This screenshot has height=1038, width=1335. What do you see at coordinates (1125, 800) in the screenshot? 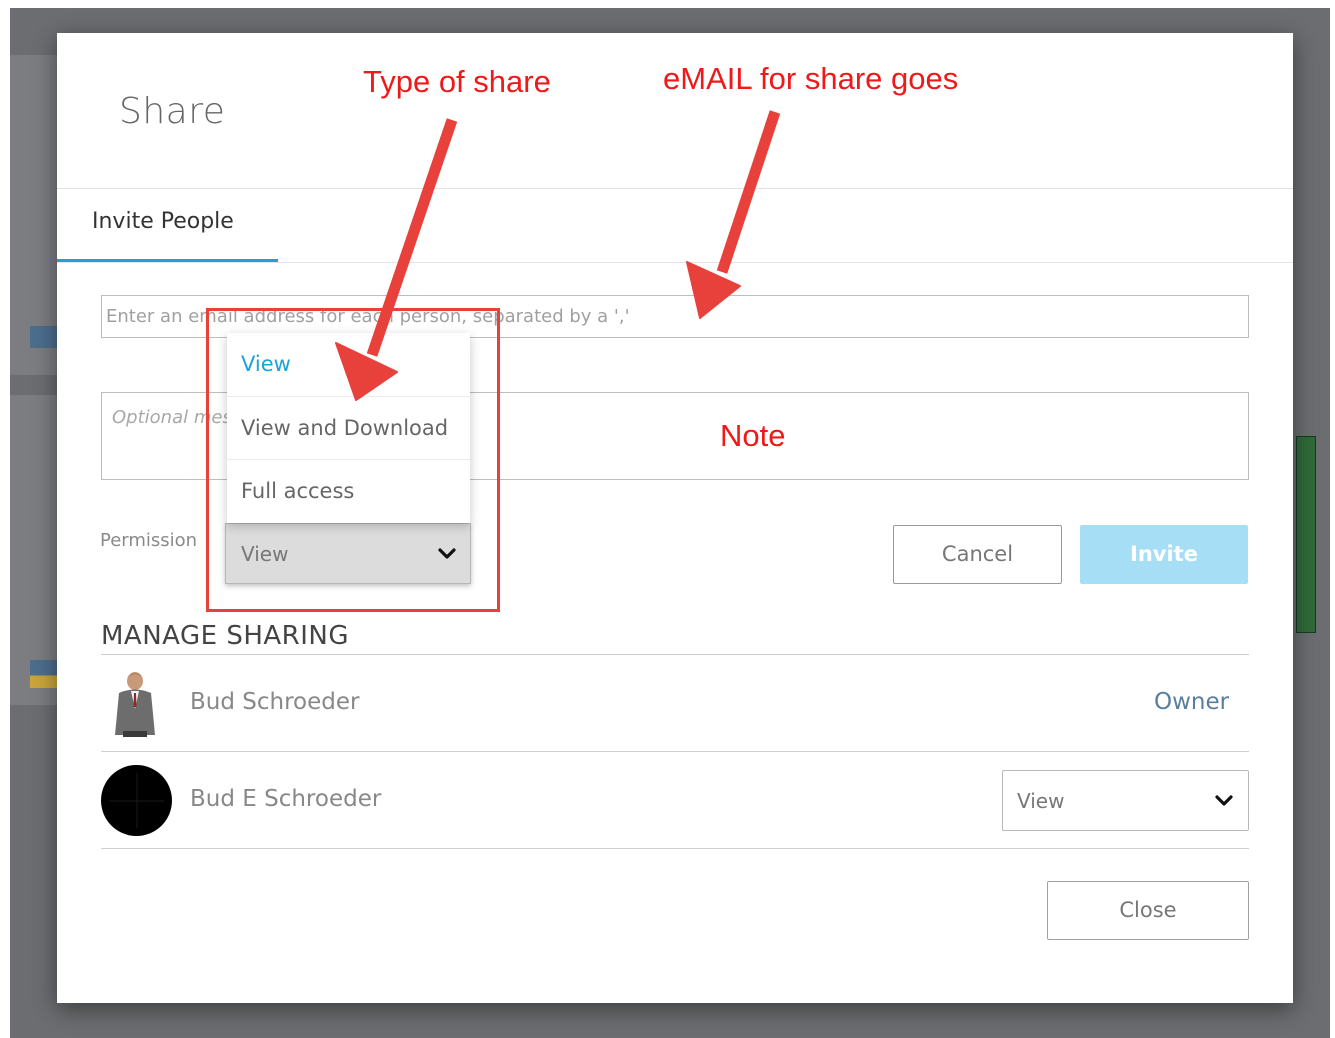
I see `user-permission-select: View` at bounding box center [1125, 800].